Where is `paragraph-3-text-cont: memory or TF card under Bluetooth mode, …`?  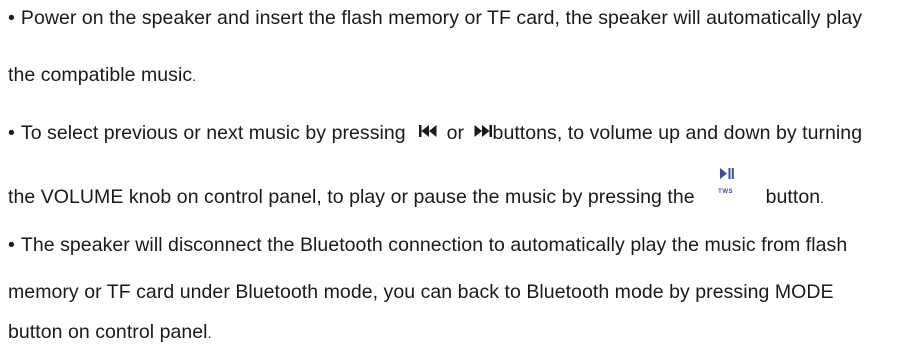 paragraph-3-text-cont: memory or TF card under Bluetooth mode, … is located at coordinates (421, 292).